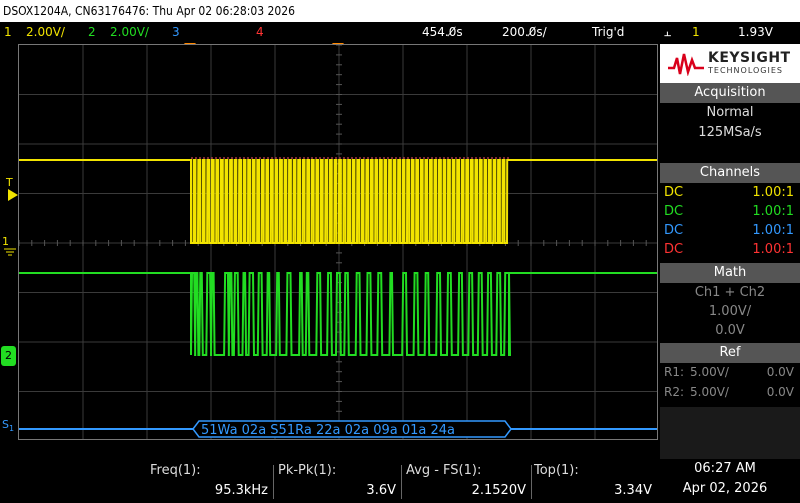  Describe the element at coordinates (211, 482) in the screenshot. I see `measurement-freq: Freq(1): 95.3kHz` at that location.